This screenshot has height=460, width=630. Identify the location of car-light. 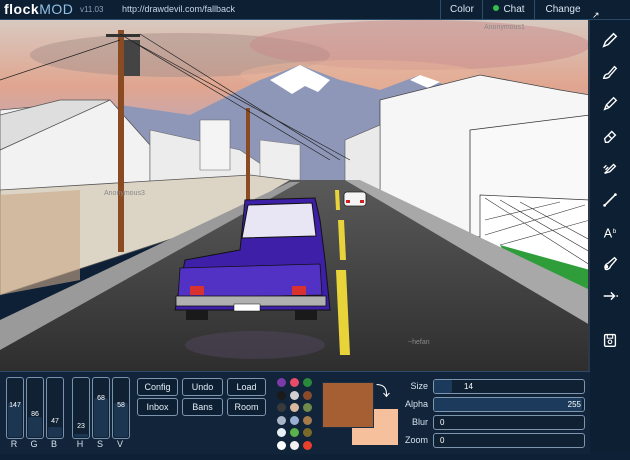
(348, 201).